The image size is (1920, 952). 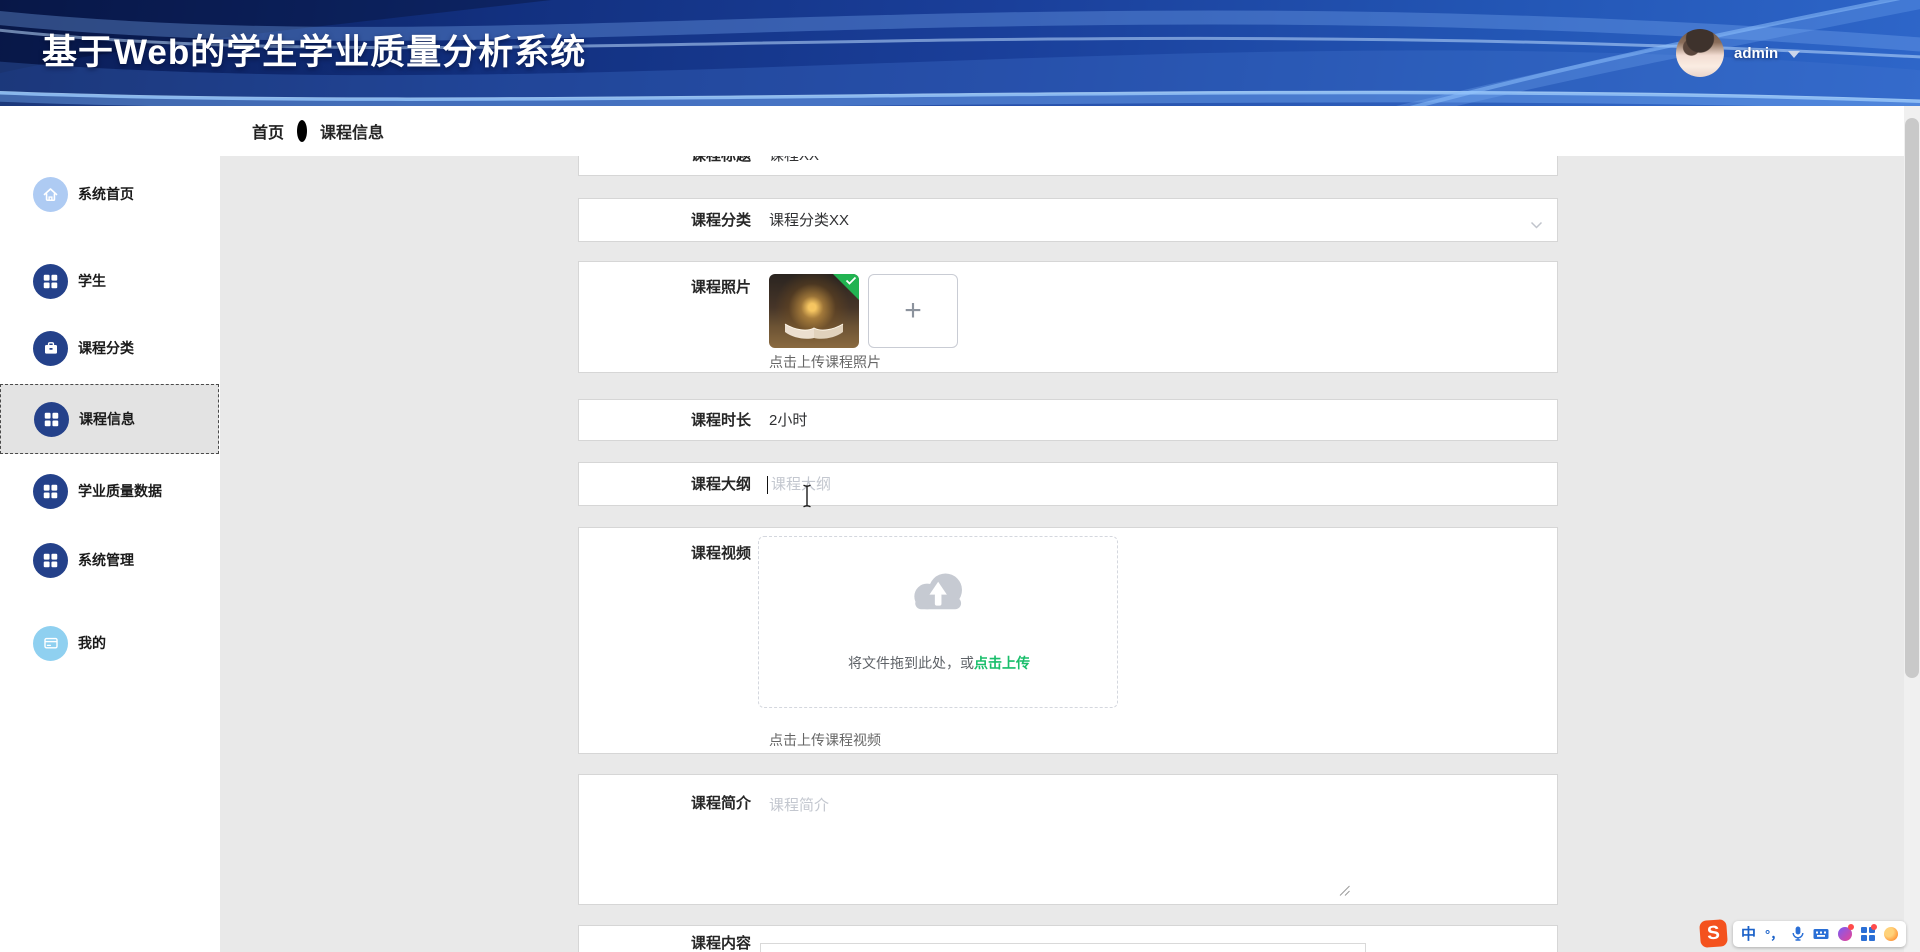 I want to click on ime-punctuation-toggle: °，, so click(x=1774, y=933).